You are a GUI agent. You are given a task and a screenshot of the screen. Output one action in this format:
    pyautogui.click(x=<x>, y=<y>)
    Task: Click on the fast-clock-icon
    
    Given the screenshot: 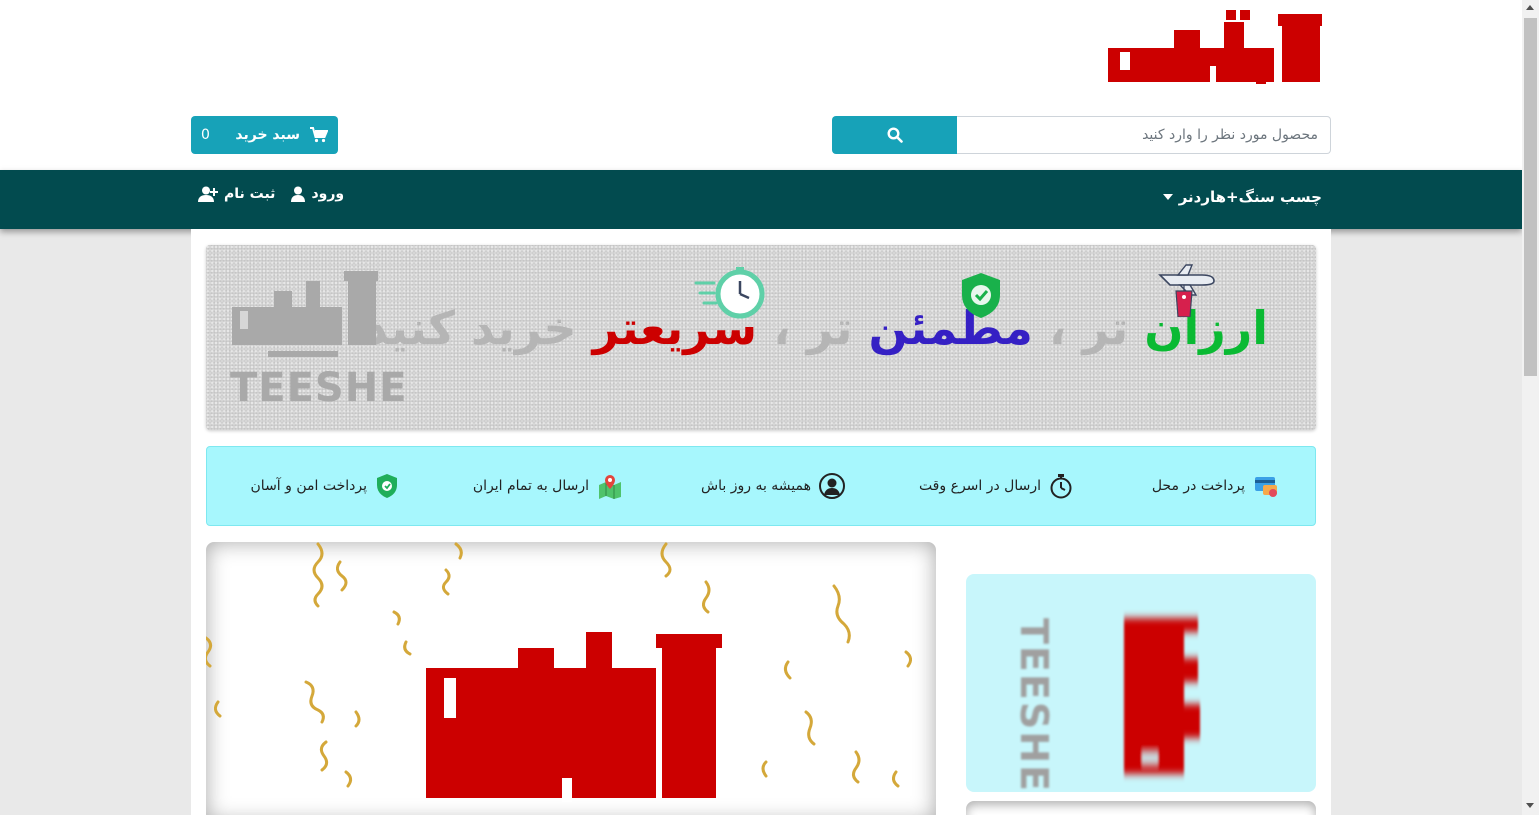 What is the action you would take?
    pyautogui.click(x=729, y=293)
    